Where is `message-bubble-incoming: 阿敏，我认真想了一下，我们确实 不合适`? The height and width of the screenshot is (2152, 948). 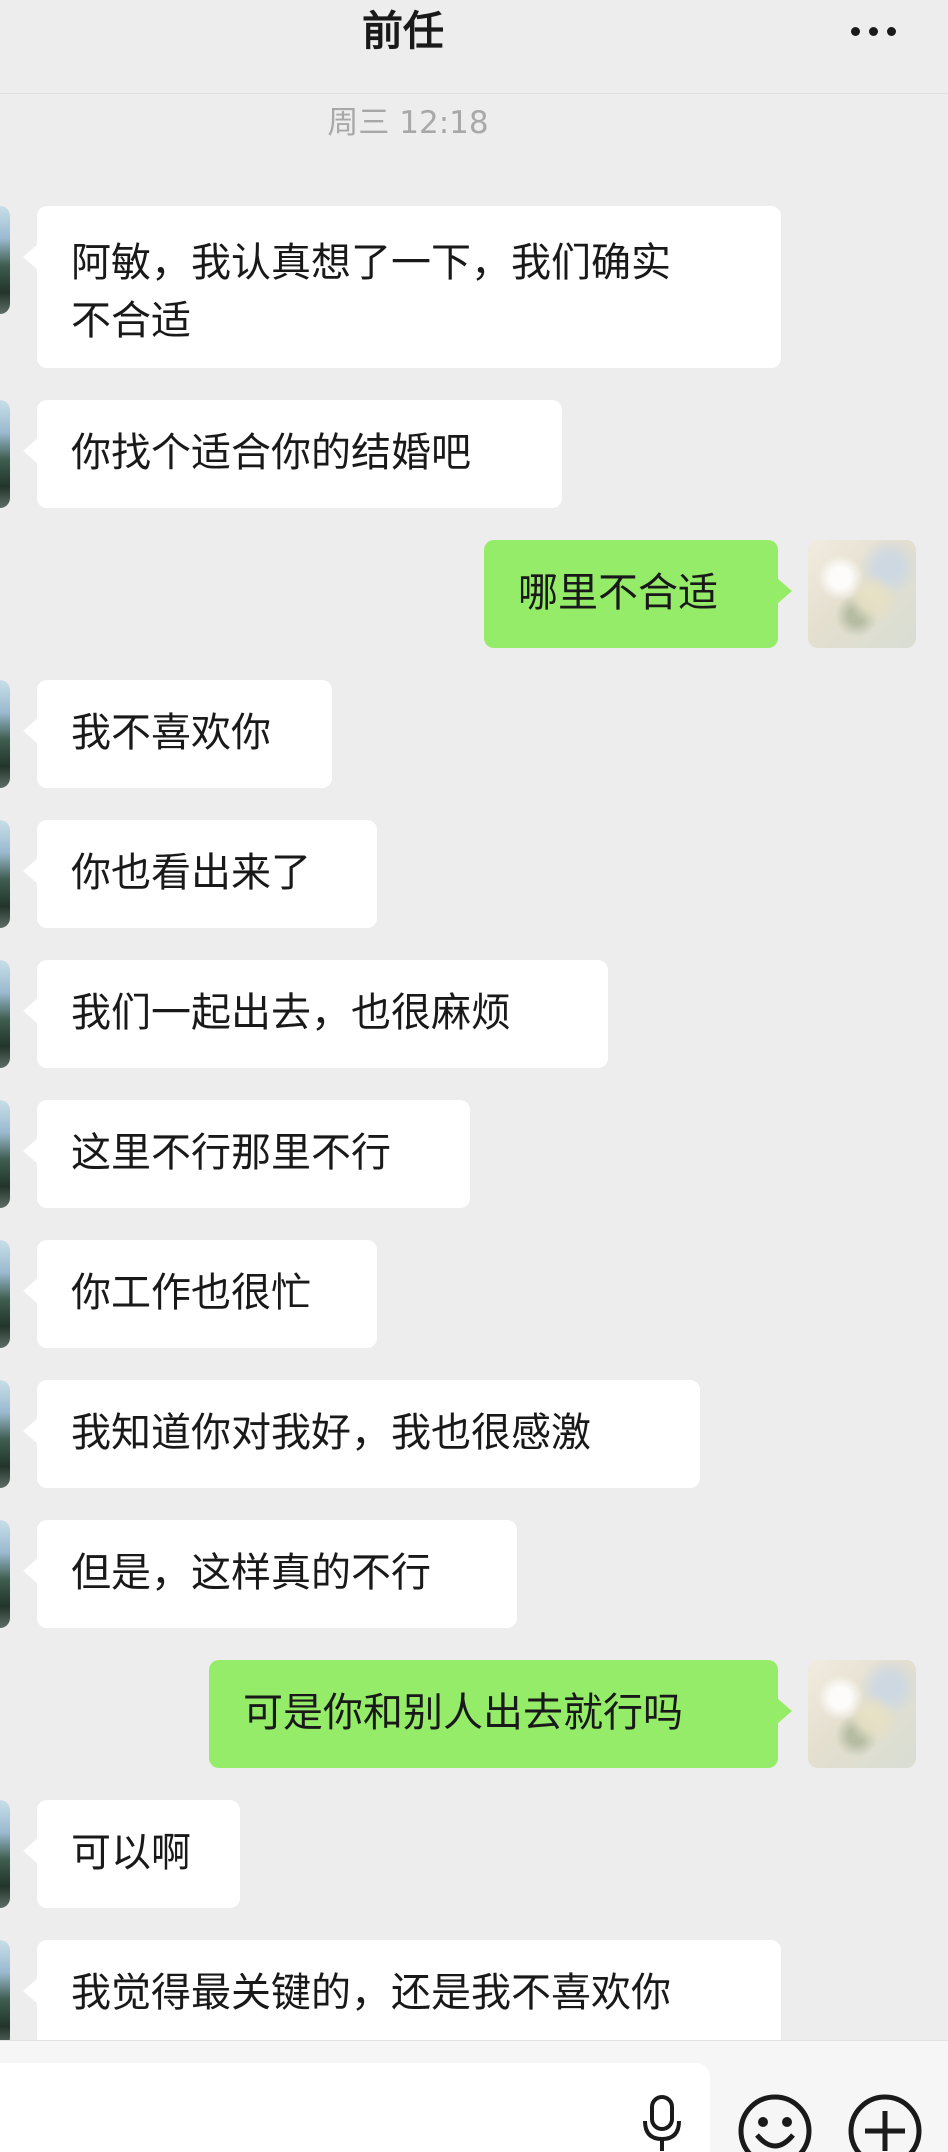 message-bubble-incoming: 阿敏，我认真想了一下，我们确实 不合适 is located at coordinates (402, 287).